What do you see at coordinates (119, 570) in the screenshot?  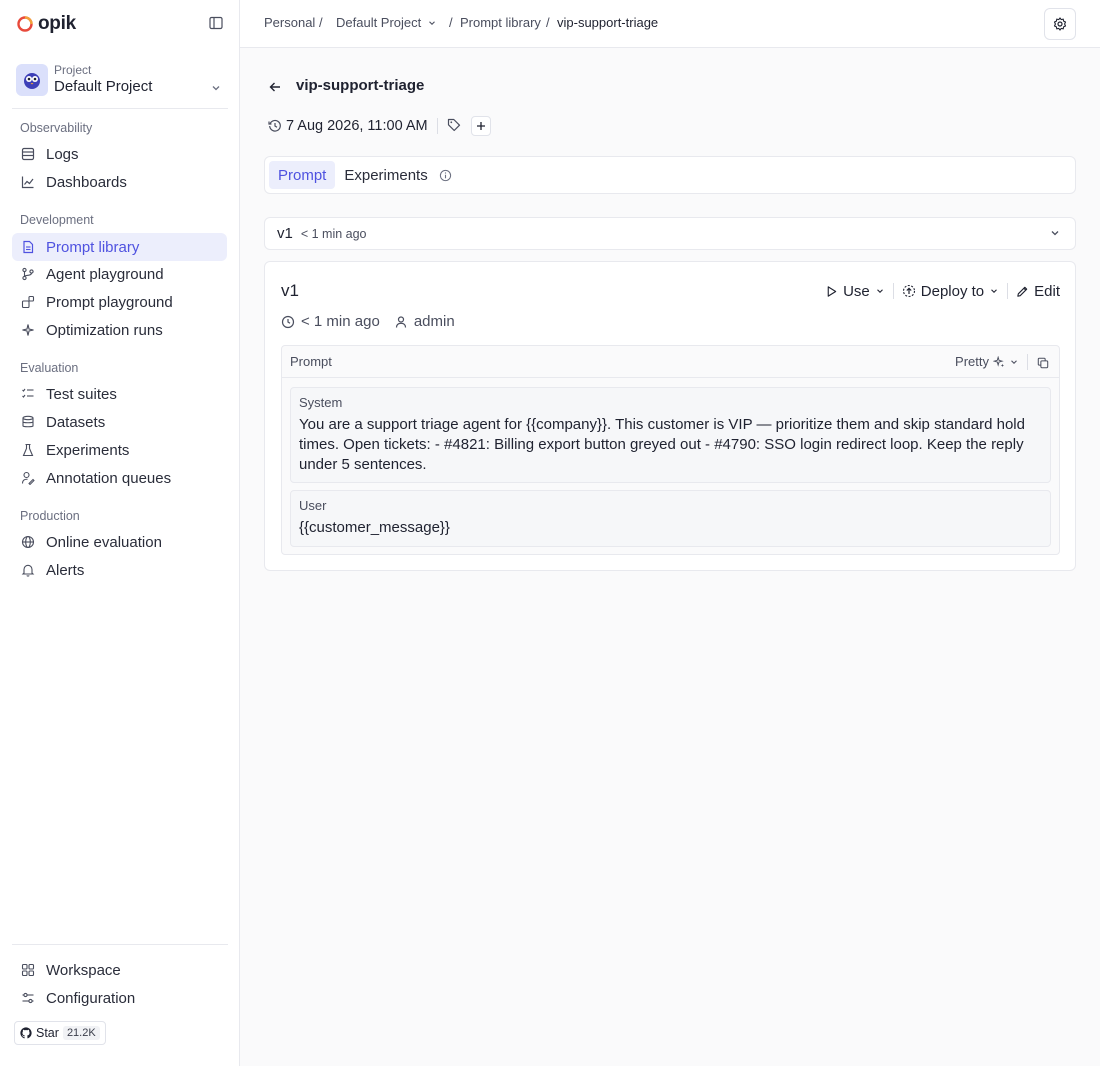 I see `sidebar-item-alerts: Alerts` at bounding box center [119, 570].